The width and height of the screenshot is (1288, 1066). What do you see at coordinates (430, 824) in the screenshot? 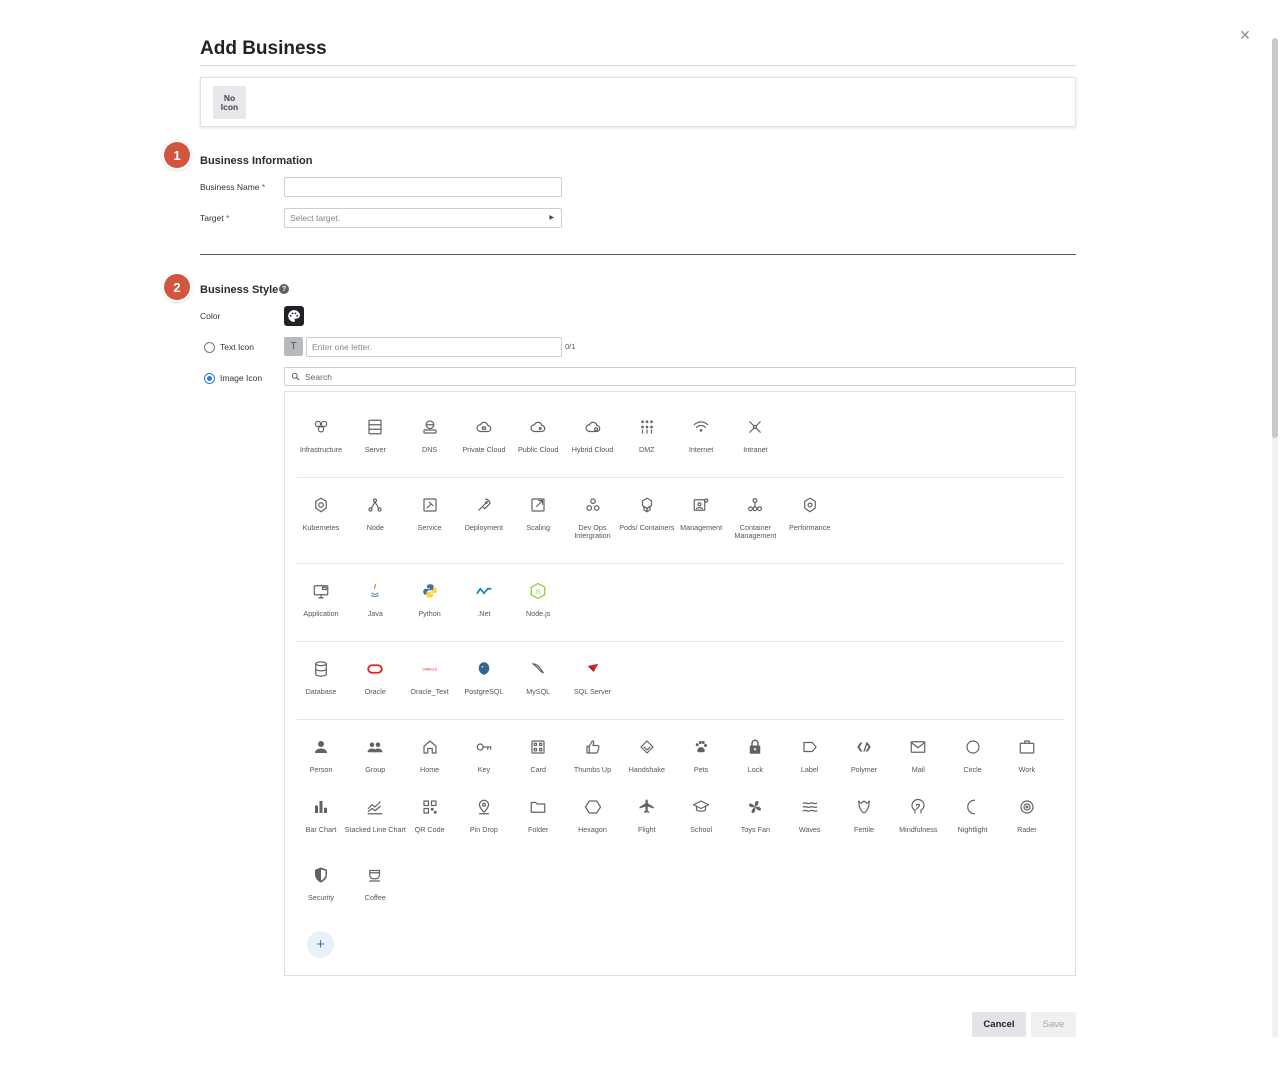
I see `icon-option-qr-code: QR Code` at bounding box center [430, 824].